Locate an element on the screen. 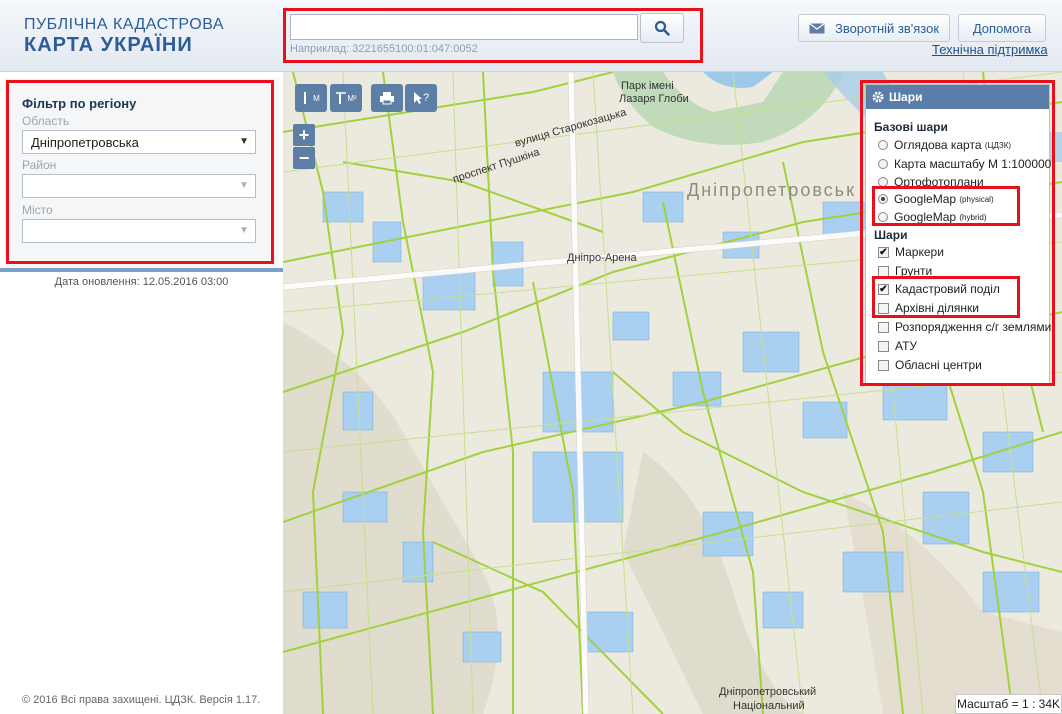 The image size is (1062, 714). identify-label: ? is located at coordinates (426, 98).